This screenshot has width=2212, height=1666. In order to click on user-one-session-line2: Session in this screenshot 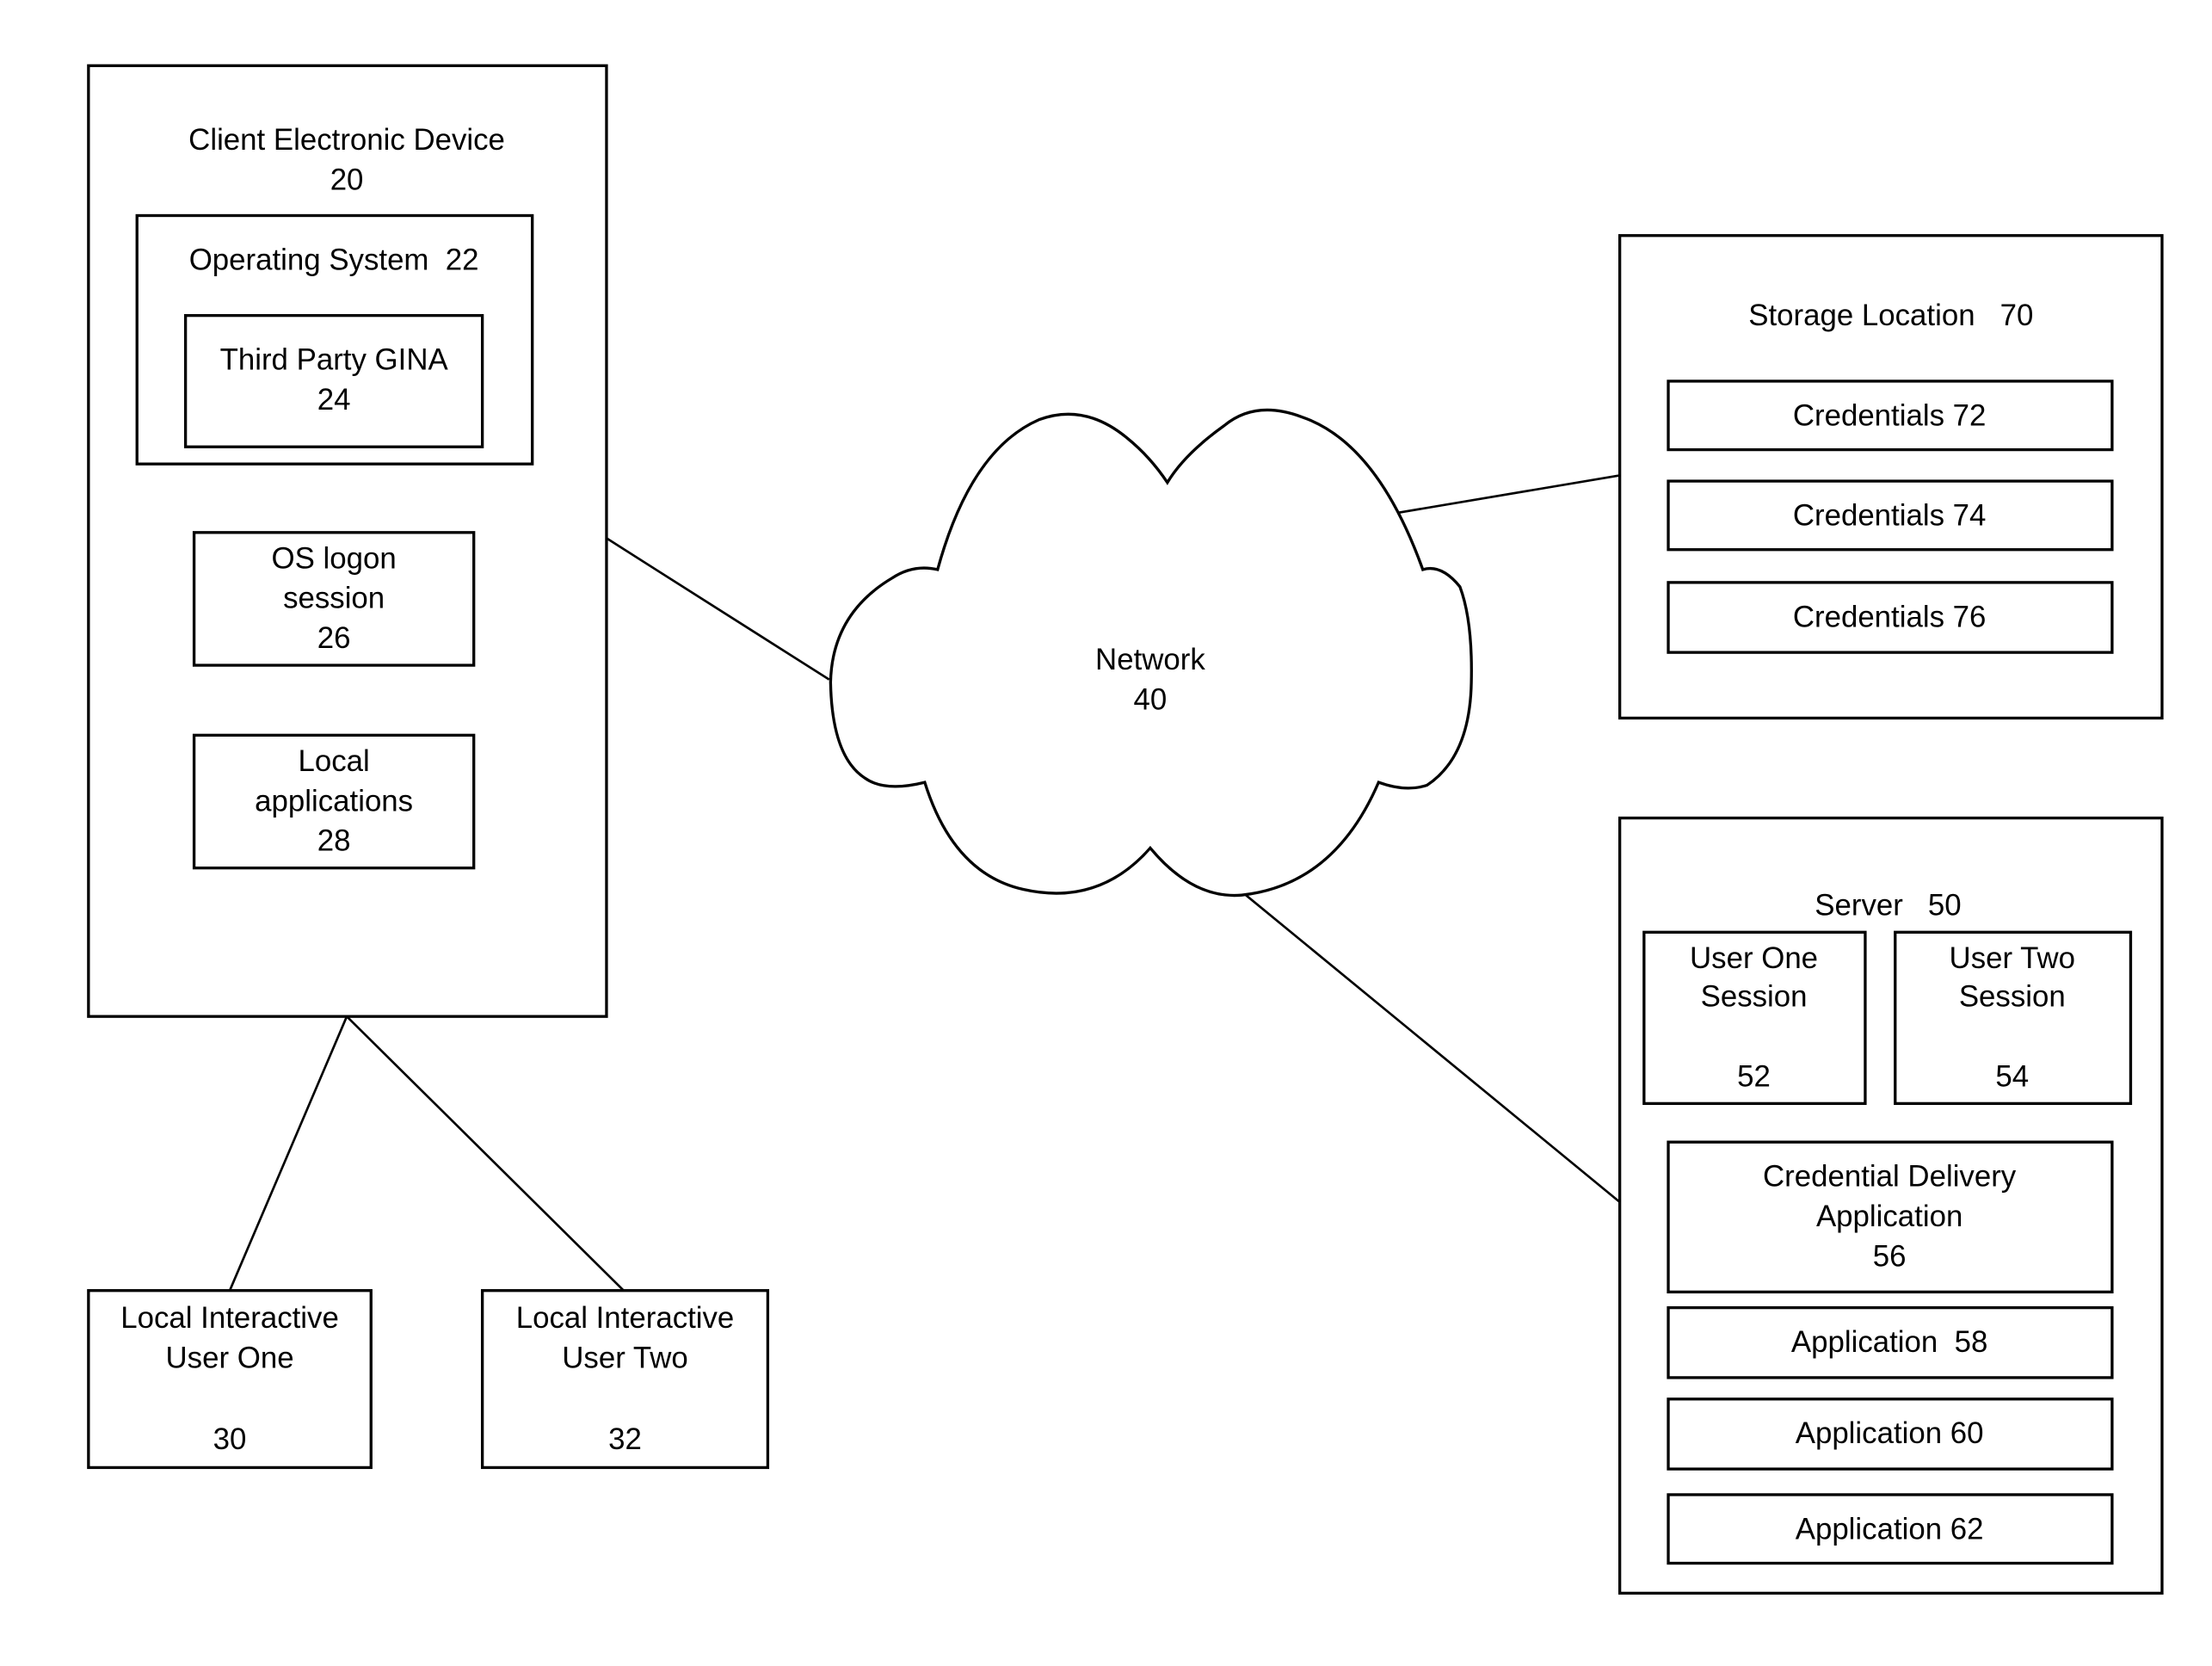, I will do `click(1754, 997)`.